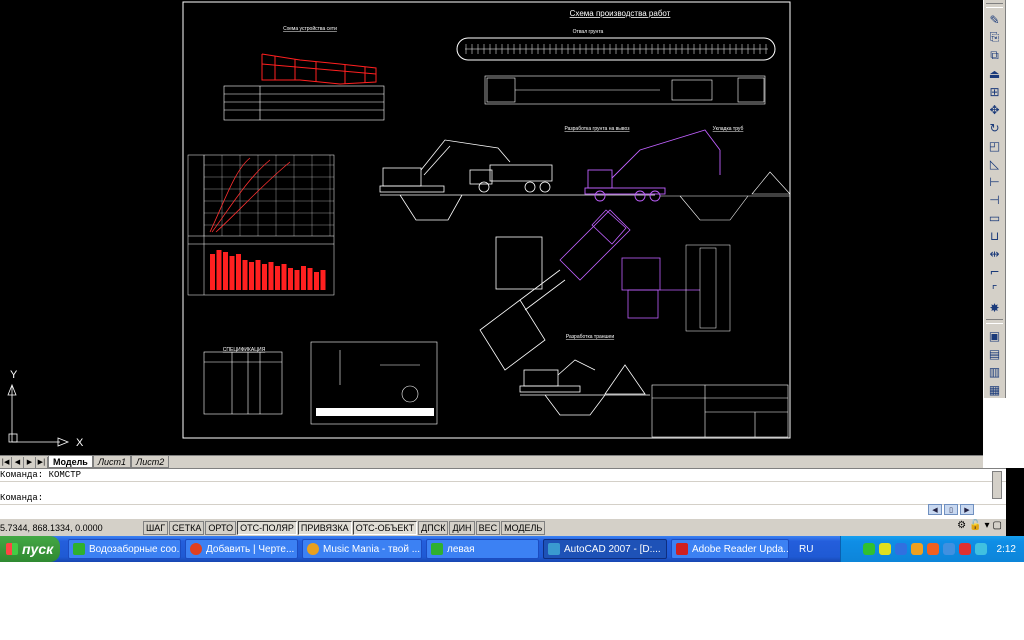 Image resolution: width=1024 pixels, height=640 pixels. What do you see at coordinates (584, 387) in the screenshot?
I see `trench-excavator` at bounding box center [584, 387].